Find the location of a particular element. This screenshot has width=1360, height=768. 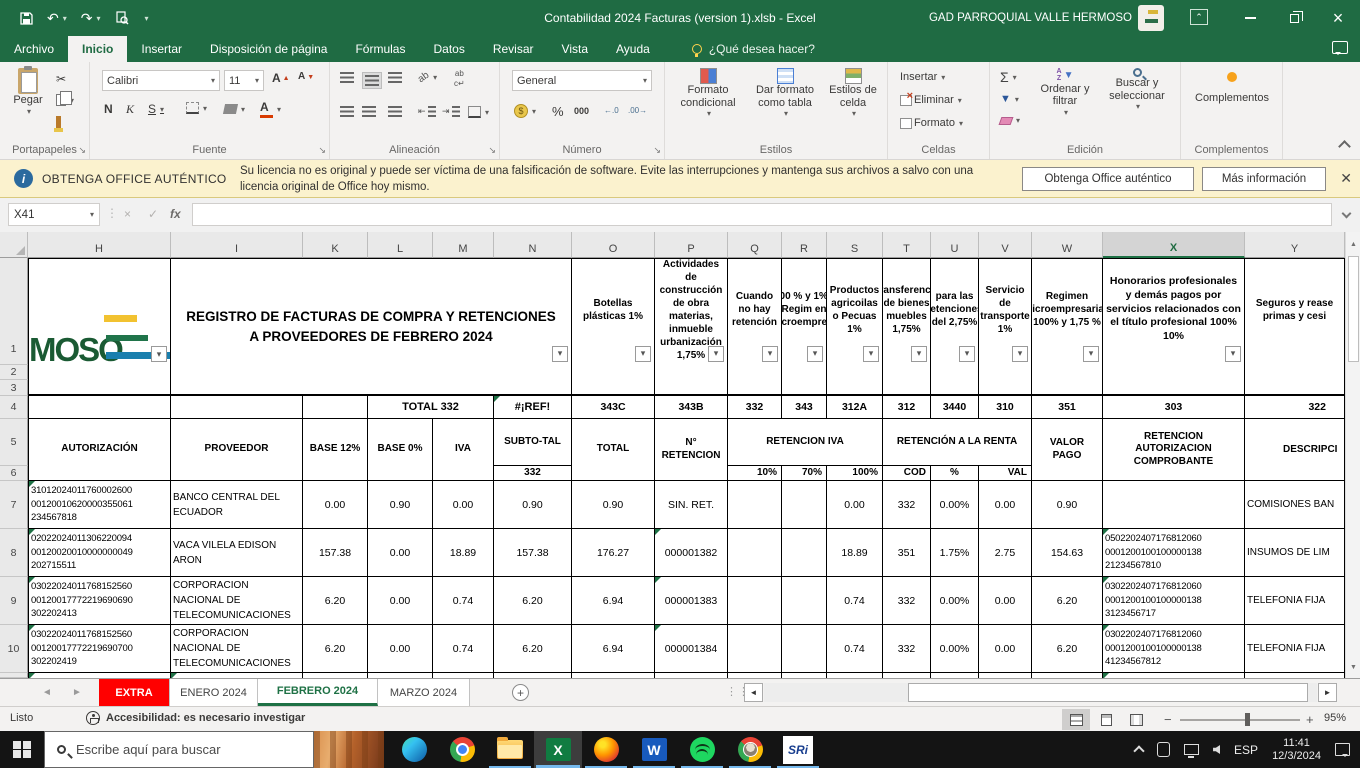

cell-header-seguros: Seguros y rease primas y cesi is located at coordinates (1295, 327).